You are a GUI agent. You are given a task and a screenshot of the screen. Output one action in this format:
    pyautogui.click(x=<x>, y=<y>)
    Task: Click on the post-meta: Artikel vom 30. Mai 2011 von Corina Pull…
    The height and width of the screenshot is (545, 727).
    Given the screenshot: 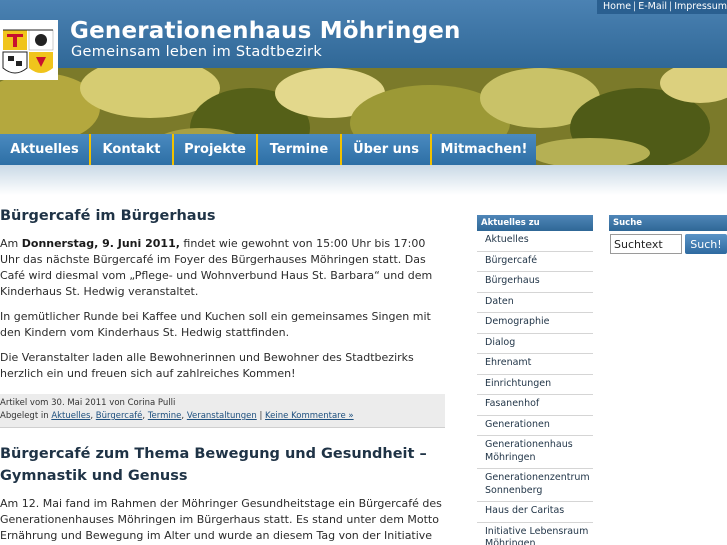 What is the action you would take?
    pyautogui.click(x=222, y=411)
    